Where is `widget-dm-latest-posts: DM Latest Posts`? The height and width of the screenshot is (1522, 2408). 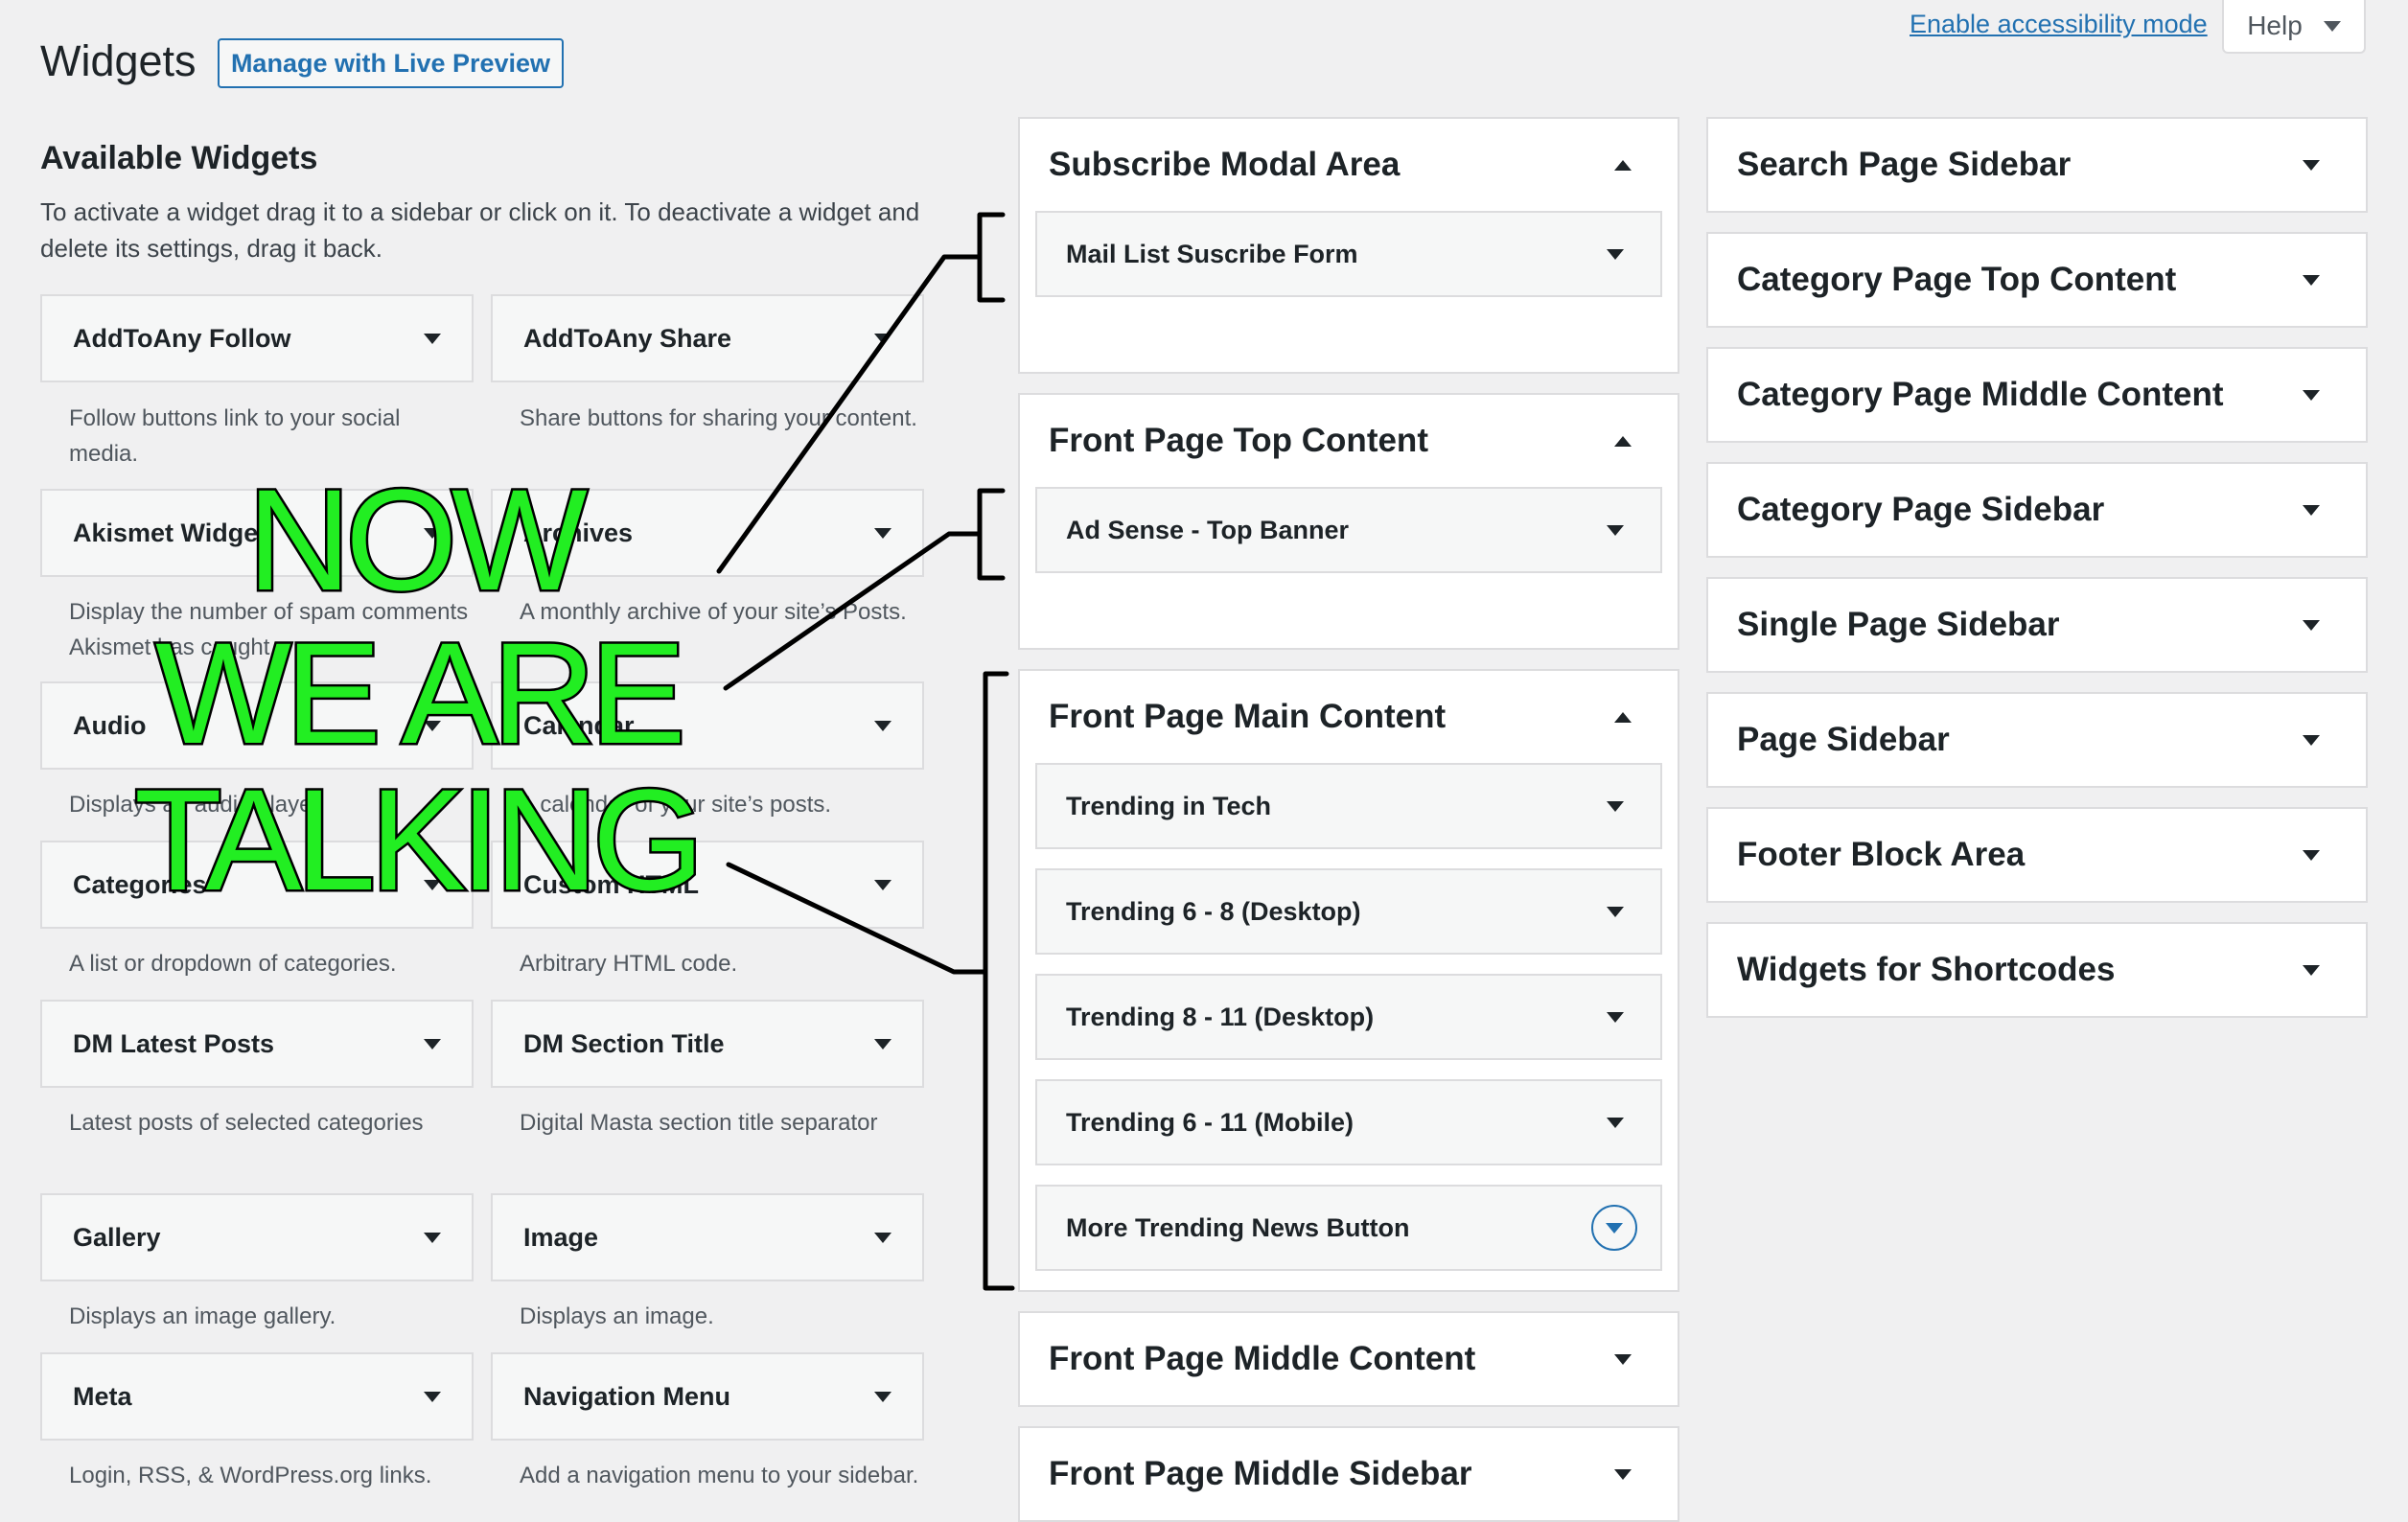
widget-dm-latest-posts: DM Latest Posts is located at coordinates (257, 1044).